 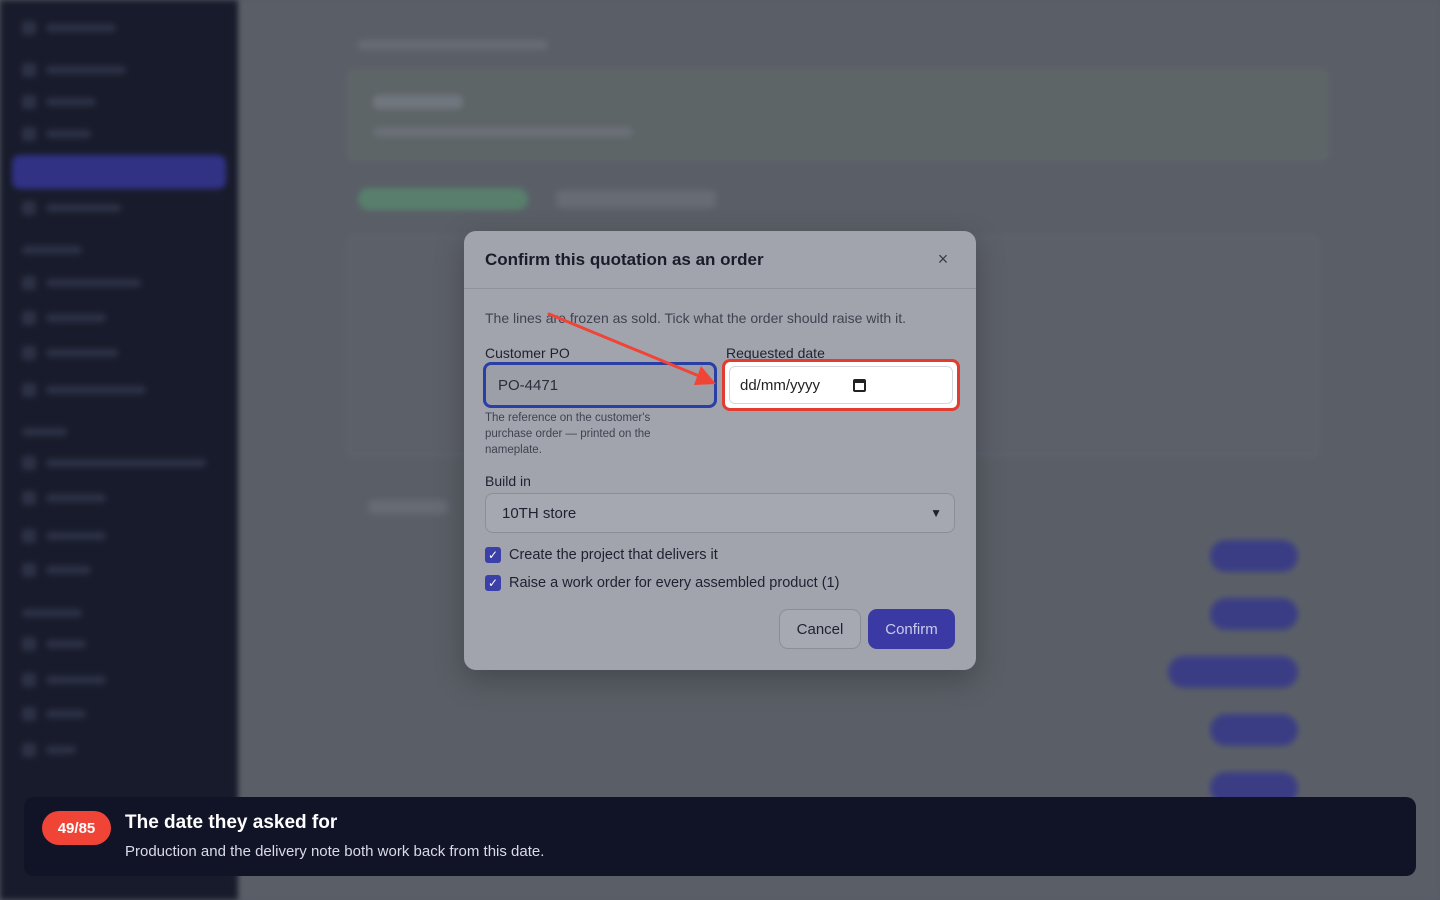 I want to click on requested-date-input: dd/mm/yyyy, so click(x=841, y=385).